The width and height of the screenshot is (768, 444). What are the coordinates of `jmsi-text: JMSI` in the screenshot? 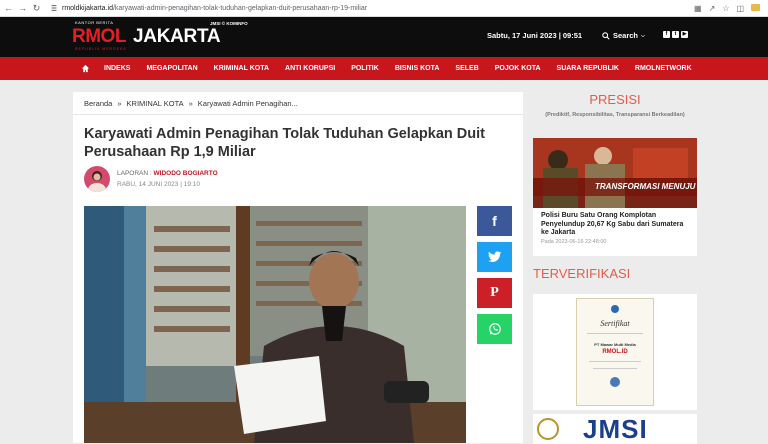 It's located at (615, 429).